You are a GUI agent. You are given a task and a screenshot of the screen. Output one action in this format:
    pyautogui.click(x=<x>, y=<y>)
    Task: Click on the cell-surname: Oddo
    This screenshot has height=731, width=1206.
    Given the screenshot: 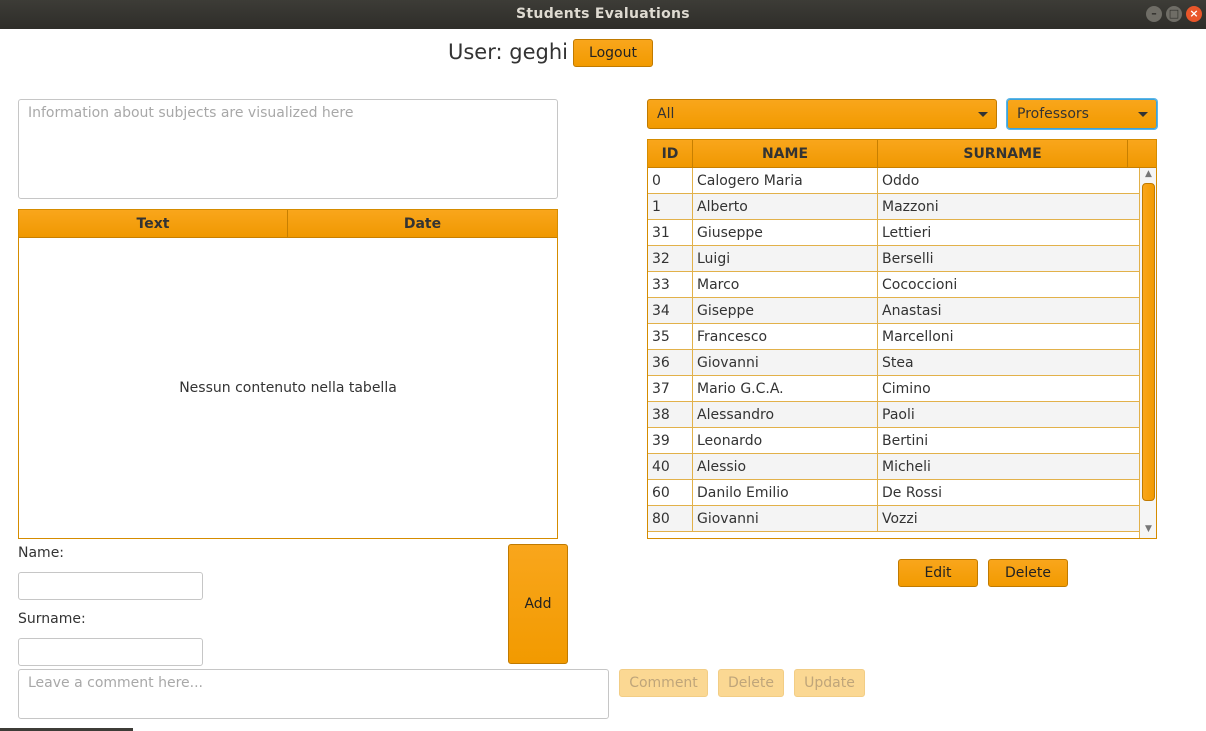 What is the action you would take?
    pyautogui.click(x=901, y=181)
    